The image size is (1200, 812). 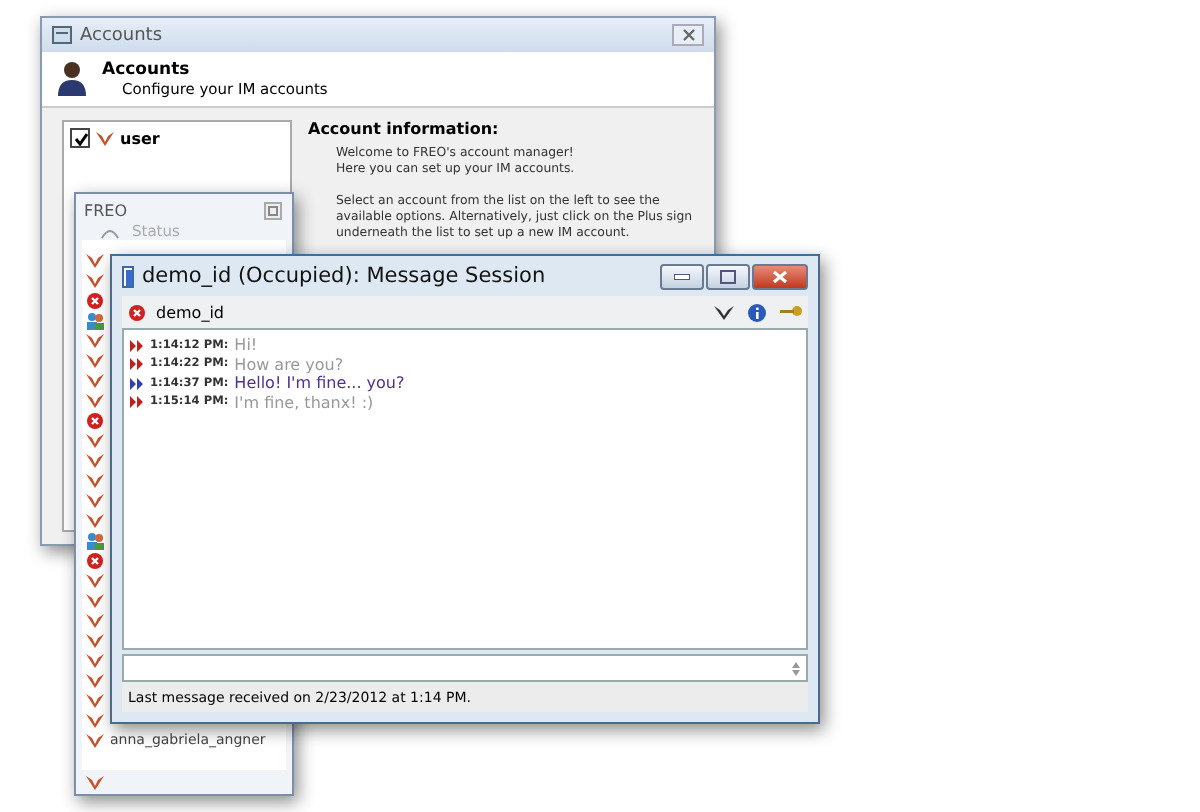 What do you see at coordinates (190, 312) in the screenshot?
I see `contact-name: demo_id` at bounding box center [190, 312].